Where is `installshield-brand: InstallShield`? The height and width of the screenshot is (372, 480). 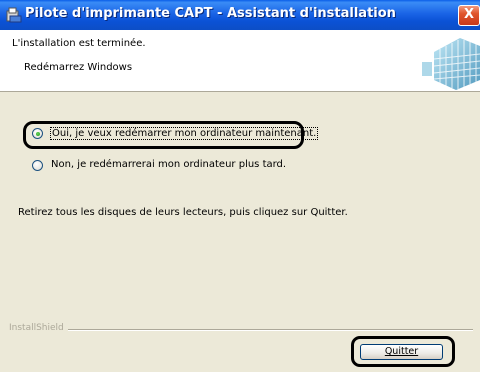 installshield-brand: InstallShield is located at coordinates (36, 328).